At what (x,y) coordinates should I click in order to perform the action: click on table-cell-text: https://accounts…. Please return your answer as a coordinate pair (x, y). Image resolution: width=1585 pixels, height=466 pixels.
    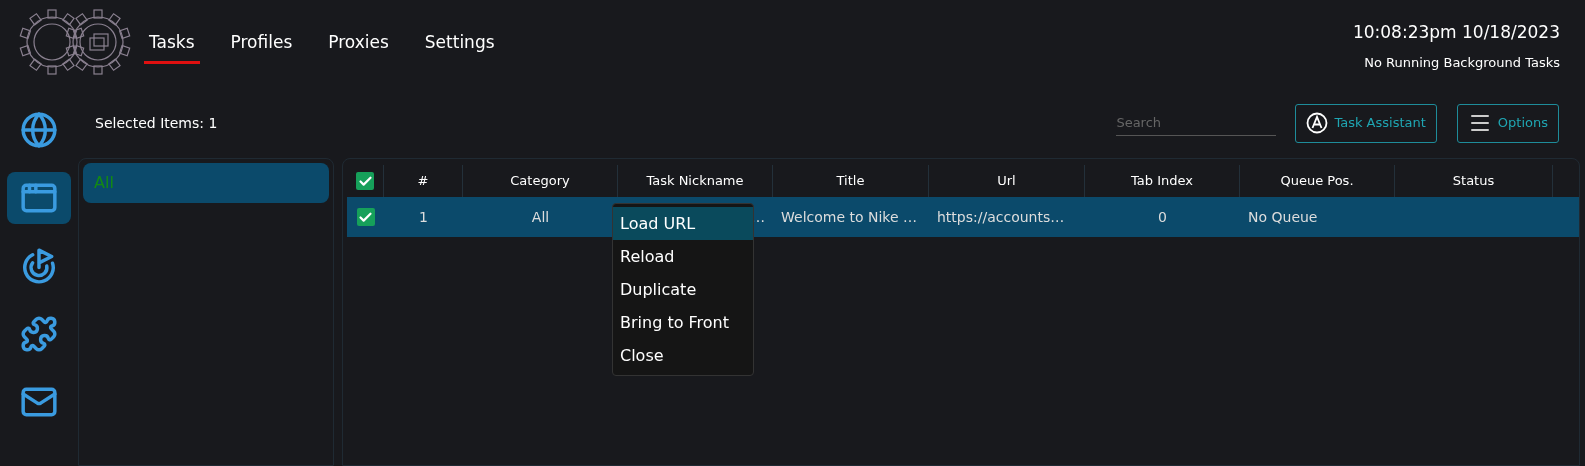
    Looking at the image, I should click on (1001, 217).